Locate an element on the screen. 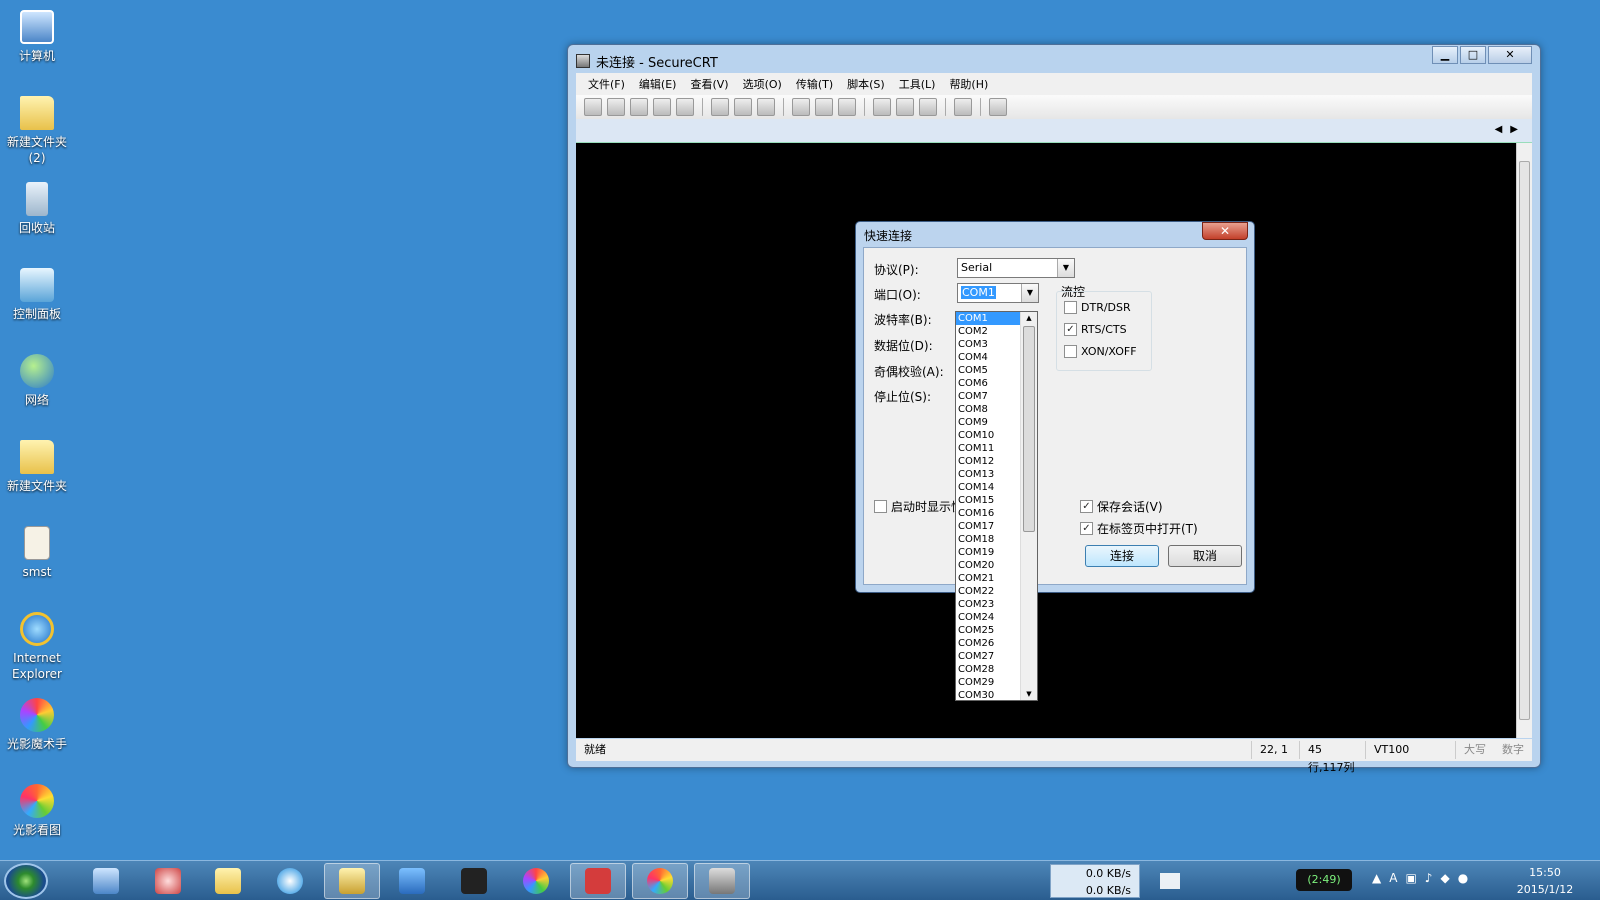 The height and width of the screenshot is (900, 1600). port-option: COM26 is located at coordinates (988, 643).